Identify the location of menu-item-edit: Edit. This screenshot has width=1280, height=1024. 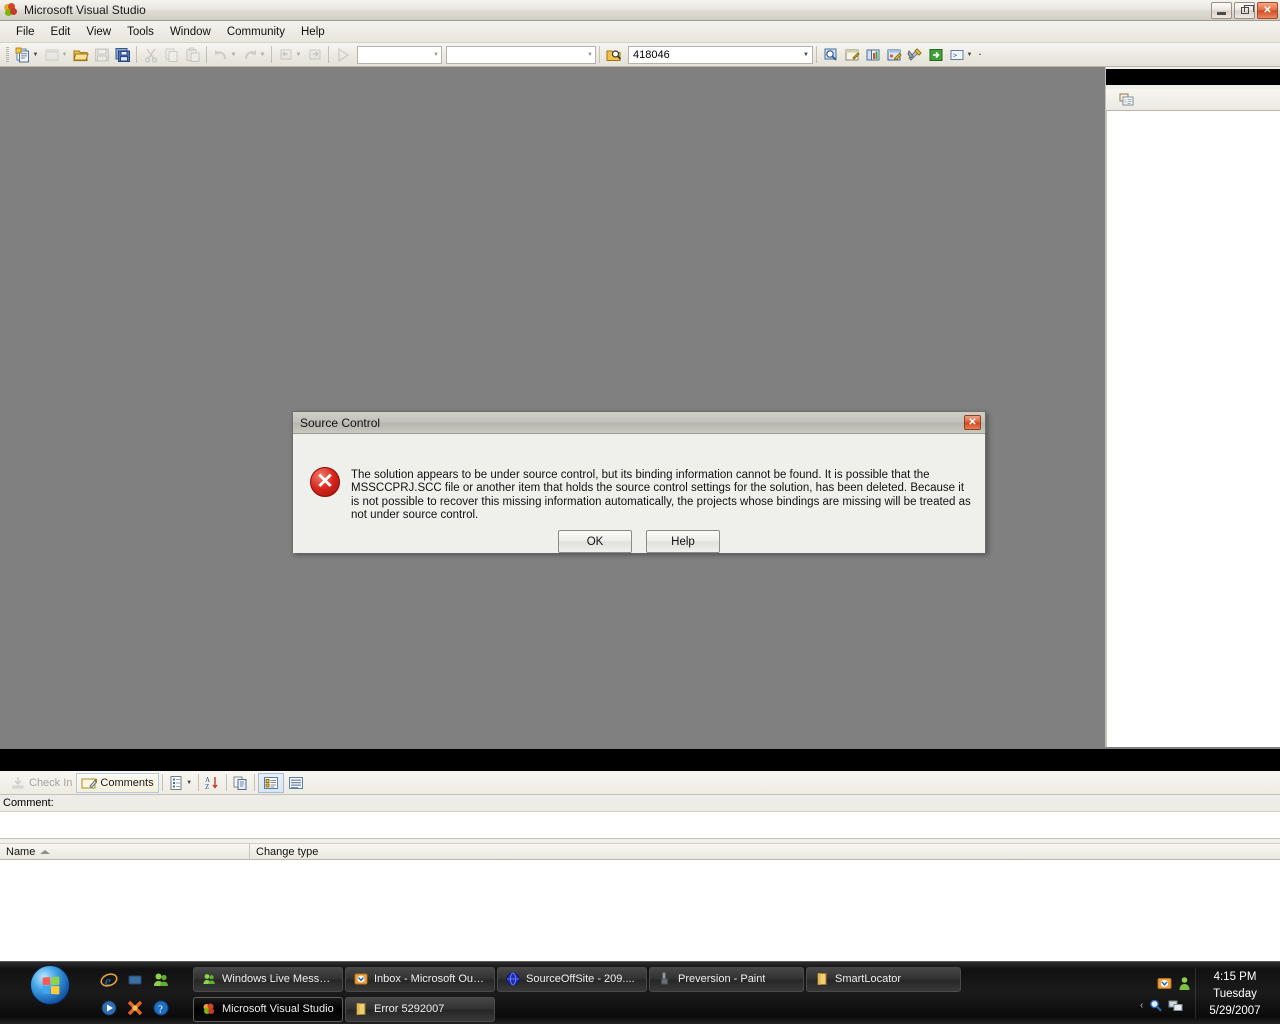
(61, 32).